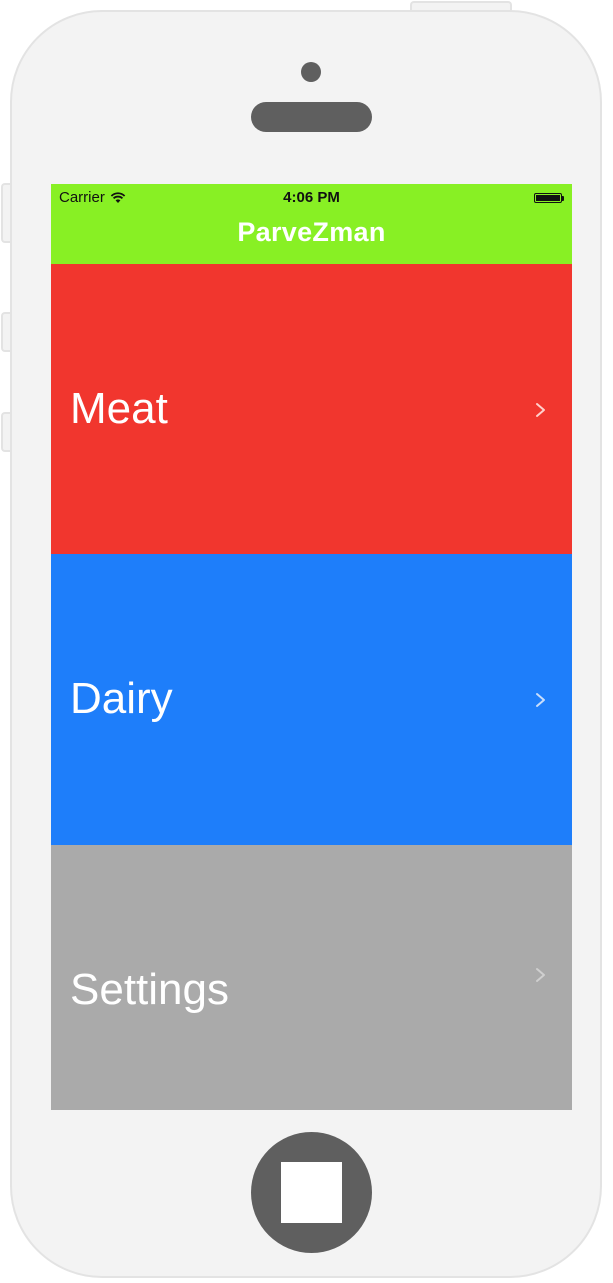  I want to click on row-meat-label: Meat, so click(119, 408).